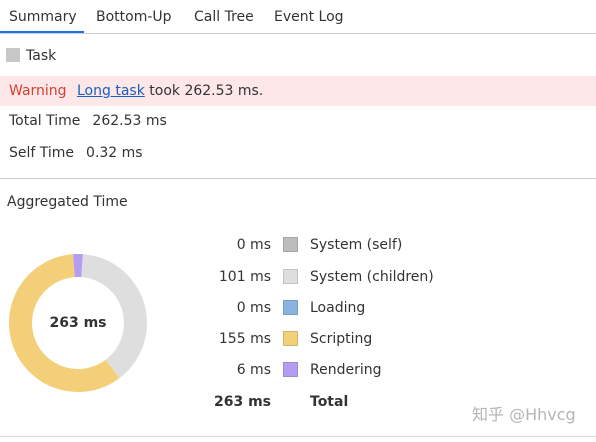 This screenshot has height=442, width=596. Describe the element at coordinates (298, 91) in the screenshot. I see `warning-row: Warning Long task took 262.53 ms.` at that location.